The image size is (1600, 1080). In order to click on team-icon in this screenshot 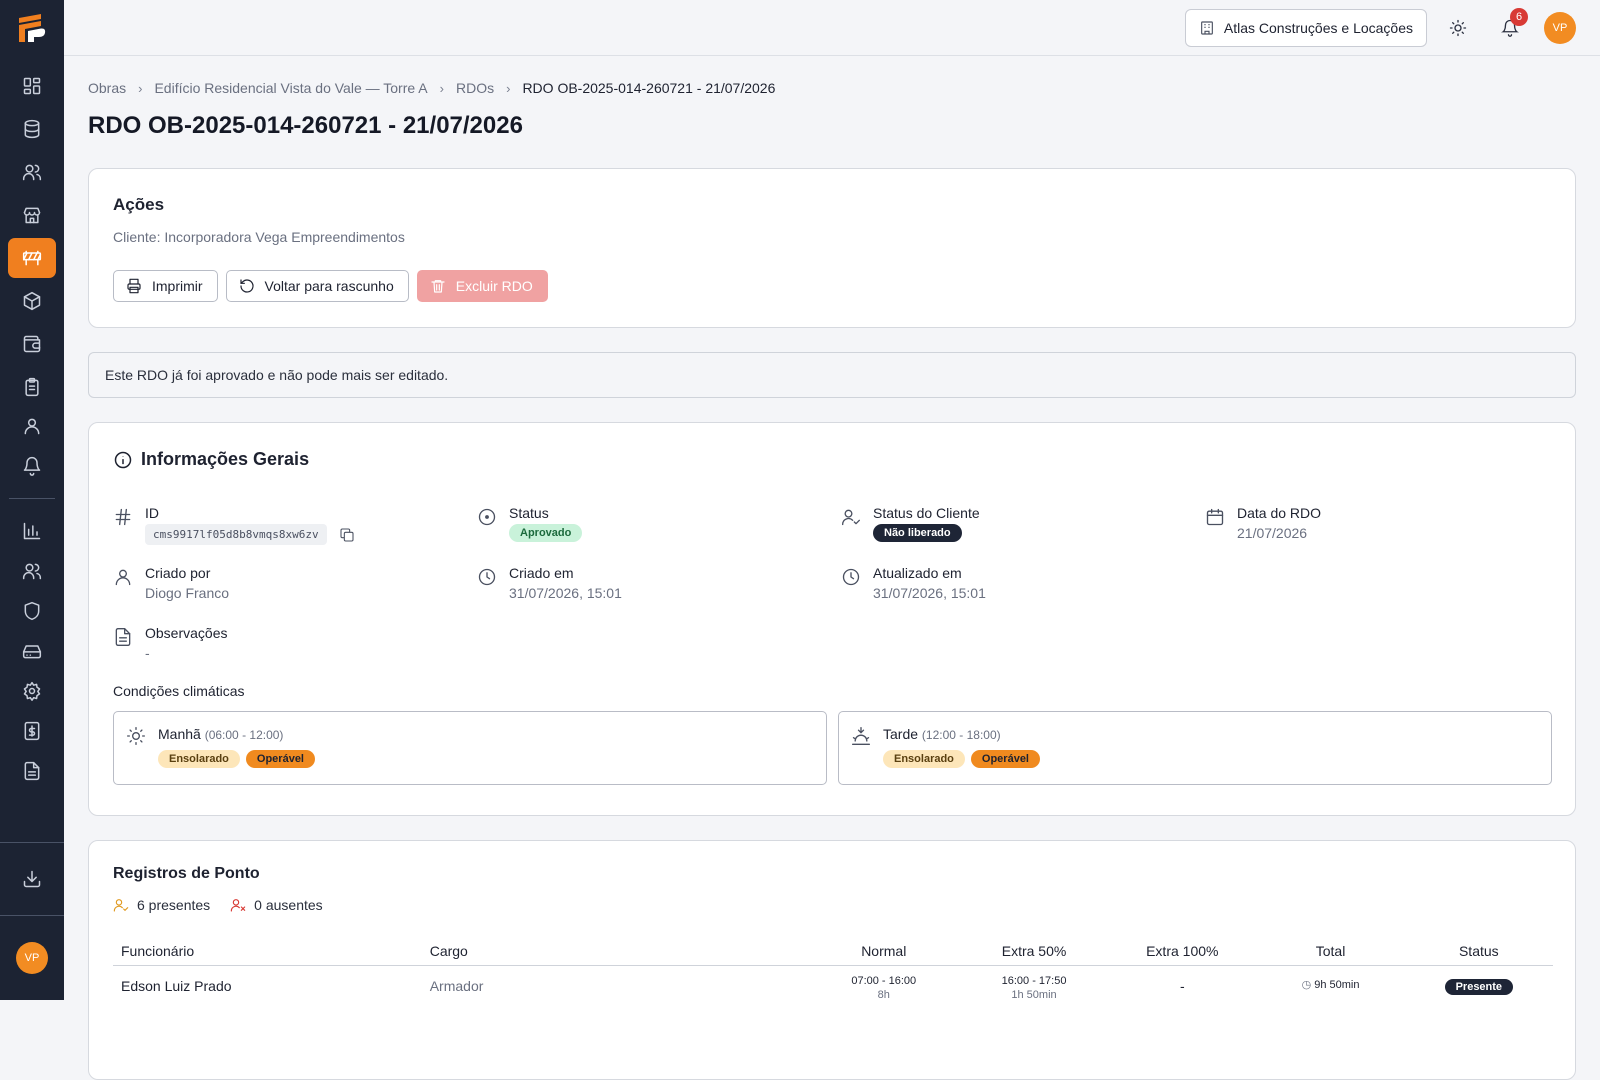, I will do `click(32, 571)`.